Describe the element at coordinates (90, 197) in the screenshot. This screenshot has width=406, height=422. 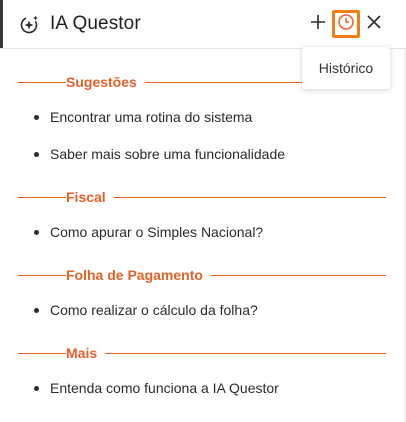
I see `section-label: Fiscal` at that location.